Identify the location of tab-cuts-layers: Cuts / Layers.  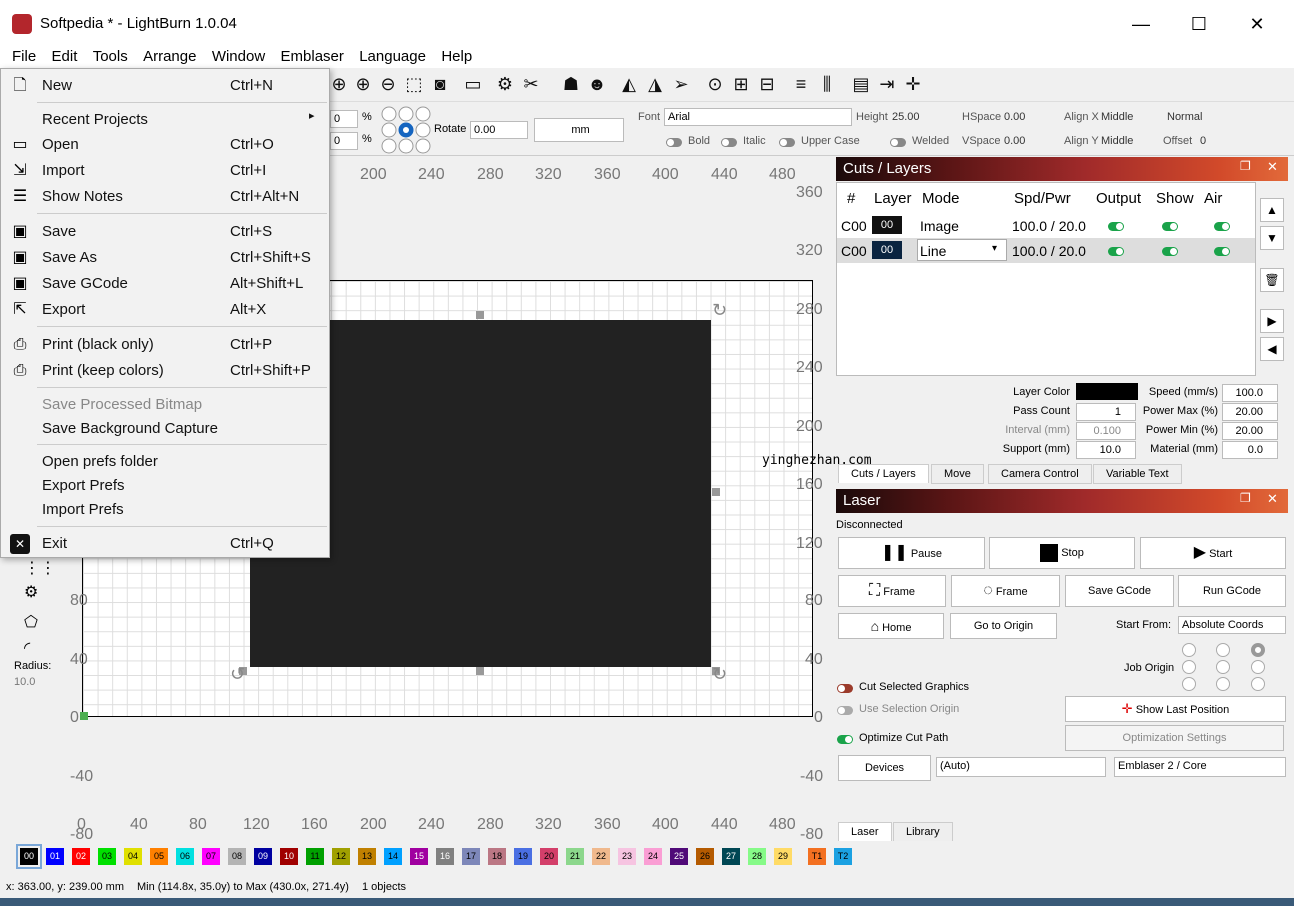
(883, 473).